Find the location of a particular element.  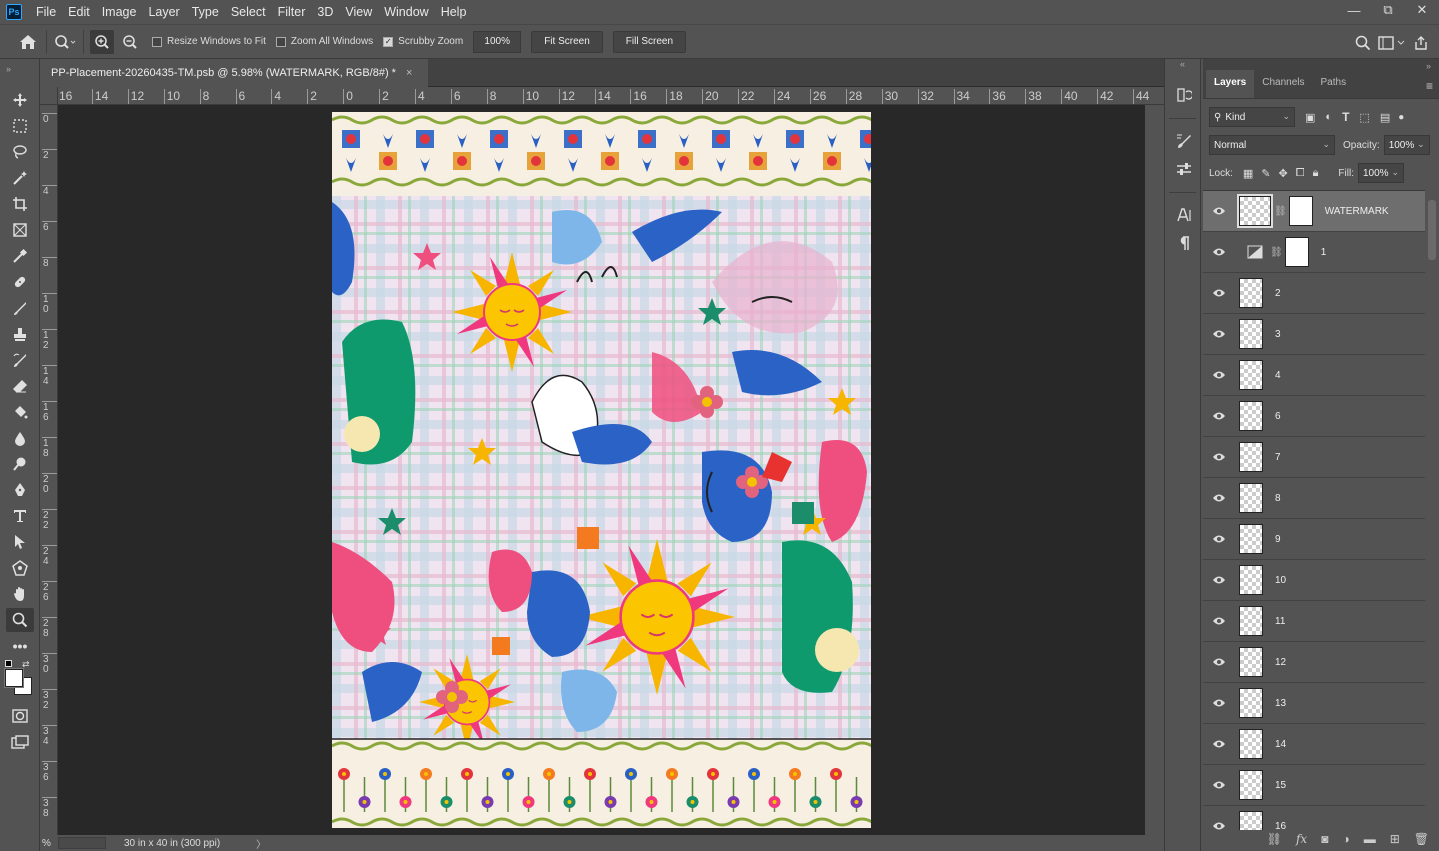

pixel-filter-icon: ▣ is located at coordinates (1310, 117).